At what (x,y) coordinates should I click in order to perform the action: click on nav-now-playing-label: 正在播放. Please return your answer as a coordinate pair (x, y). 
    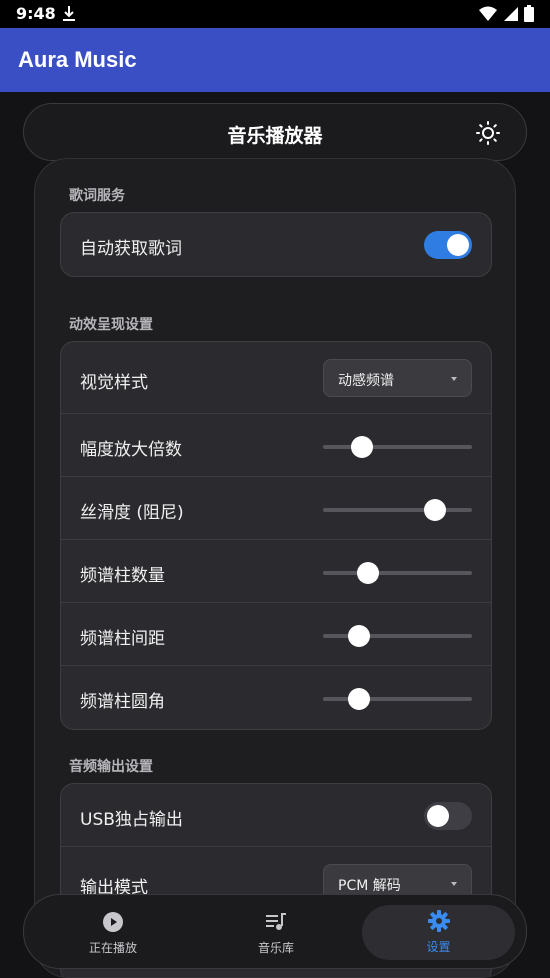
    Looking at the image, I should click on (112, 948).